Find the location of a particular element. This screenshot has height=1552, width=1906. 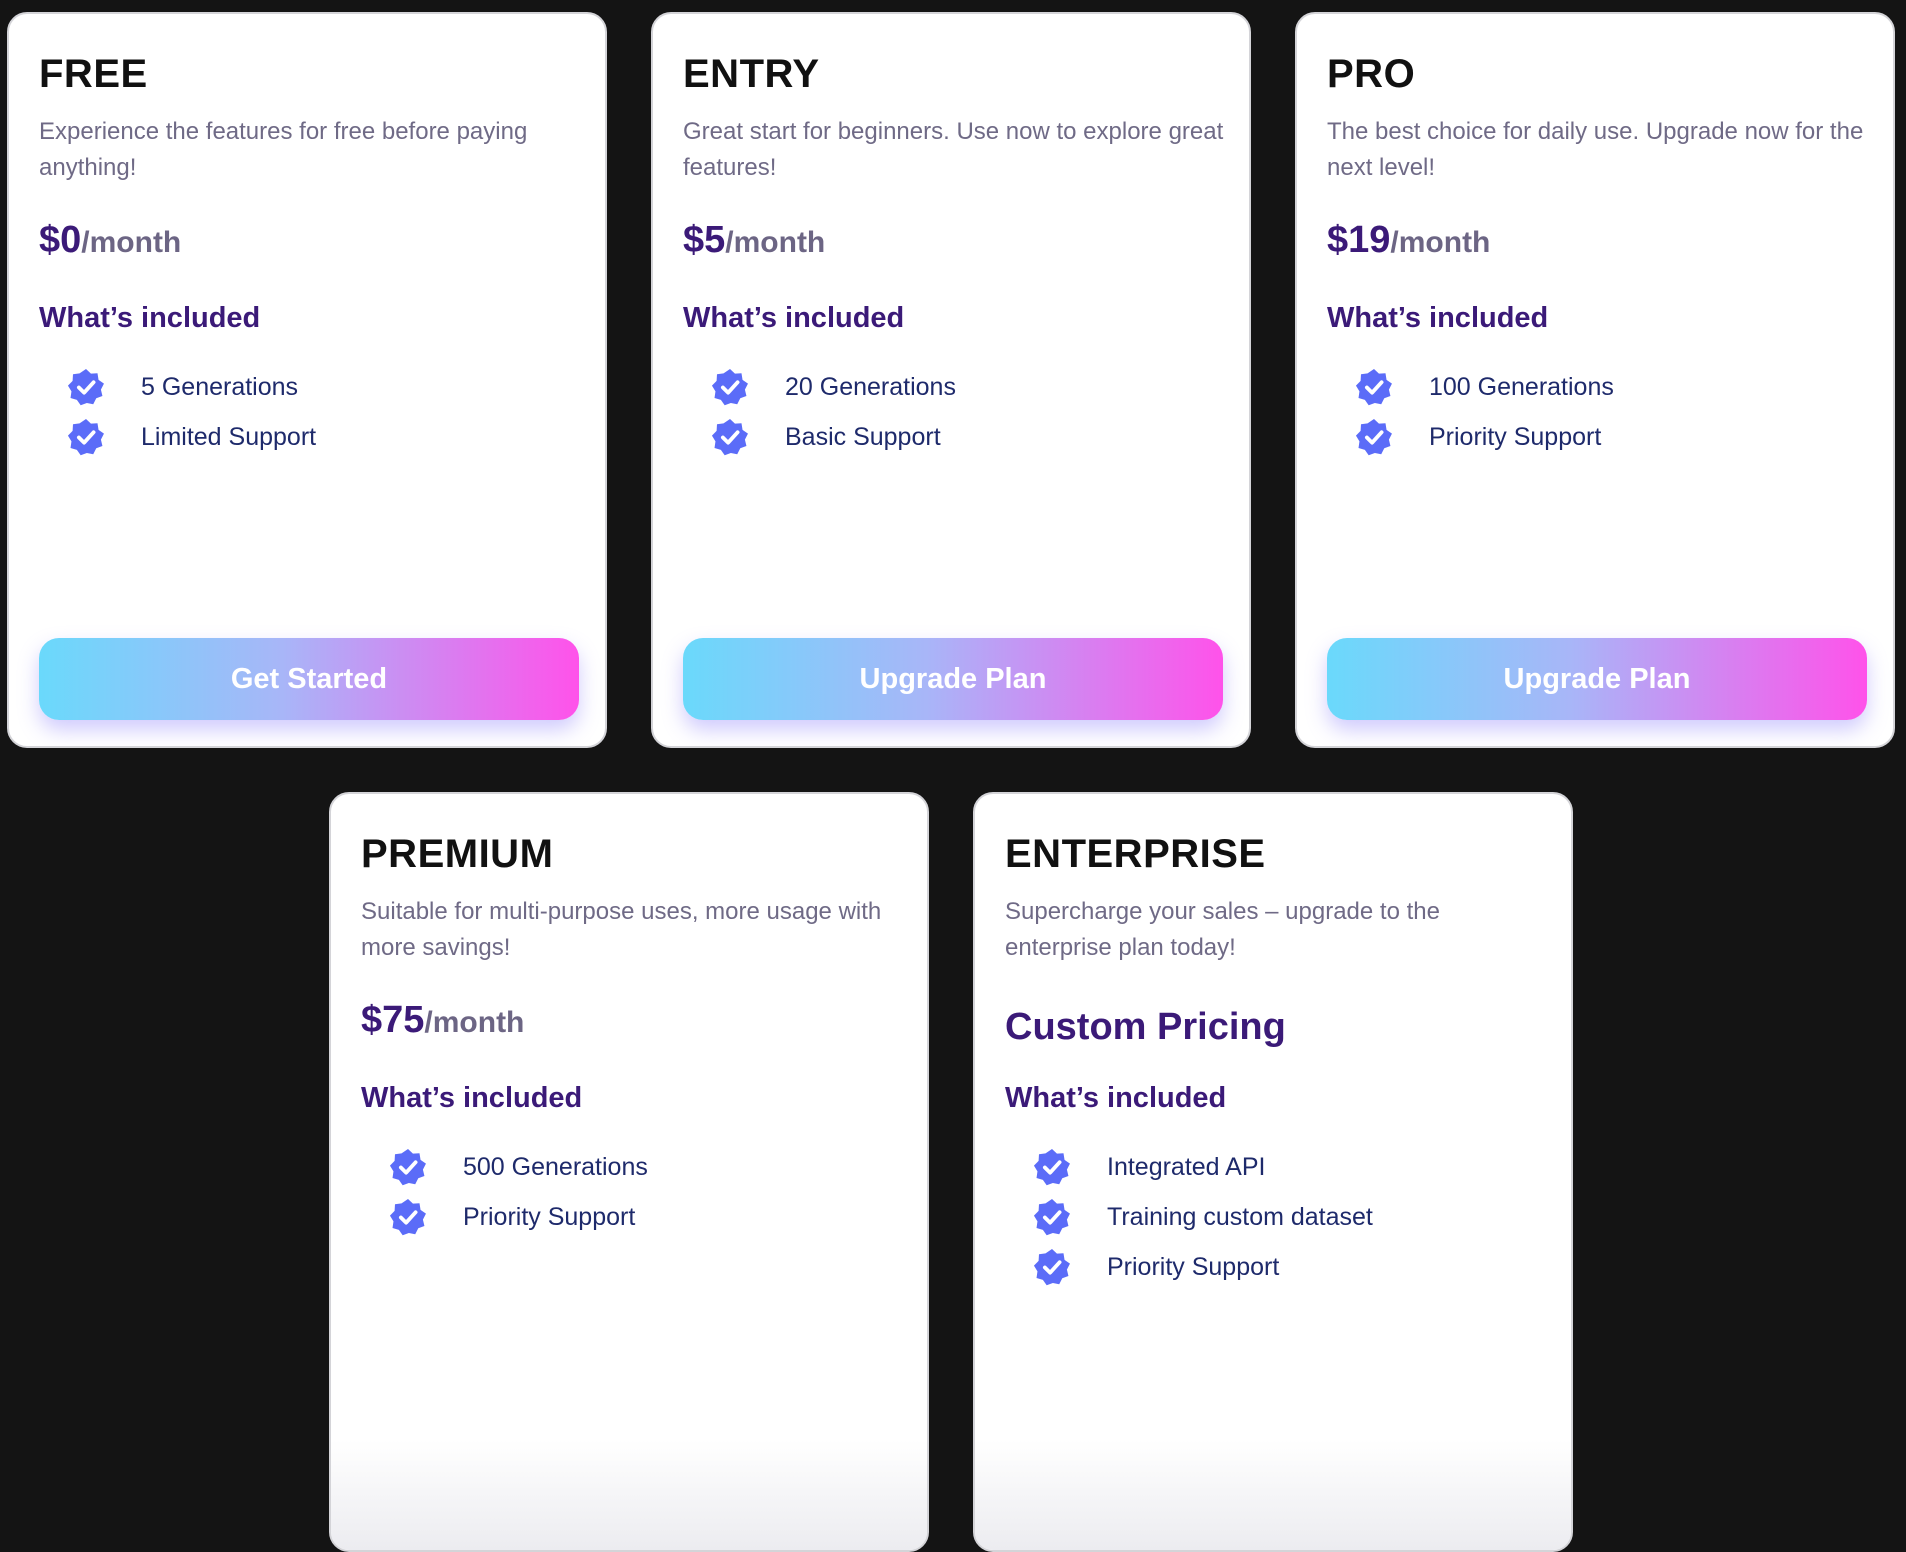

plan-name: PRO is located at coordinates (1371, 74).